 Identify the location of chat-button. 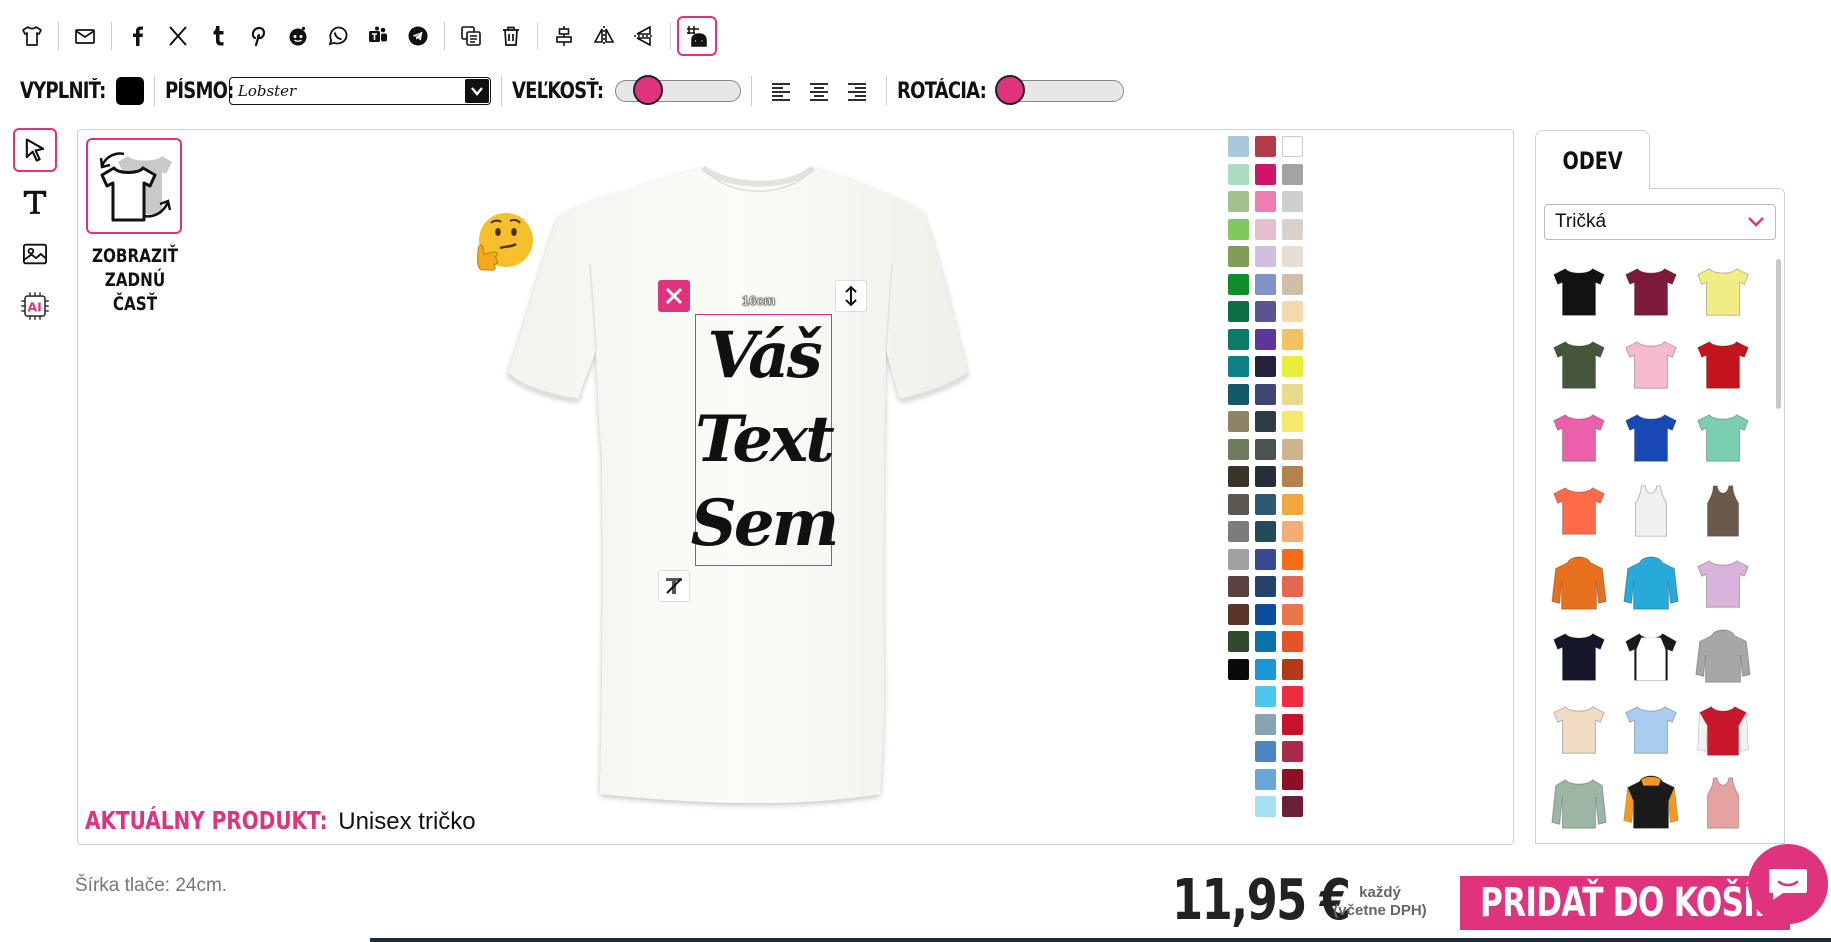
(1788, 884).